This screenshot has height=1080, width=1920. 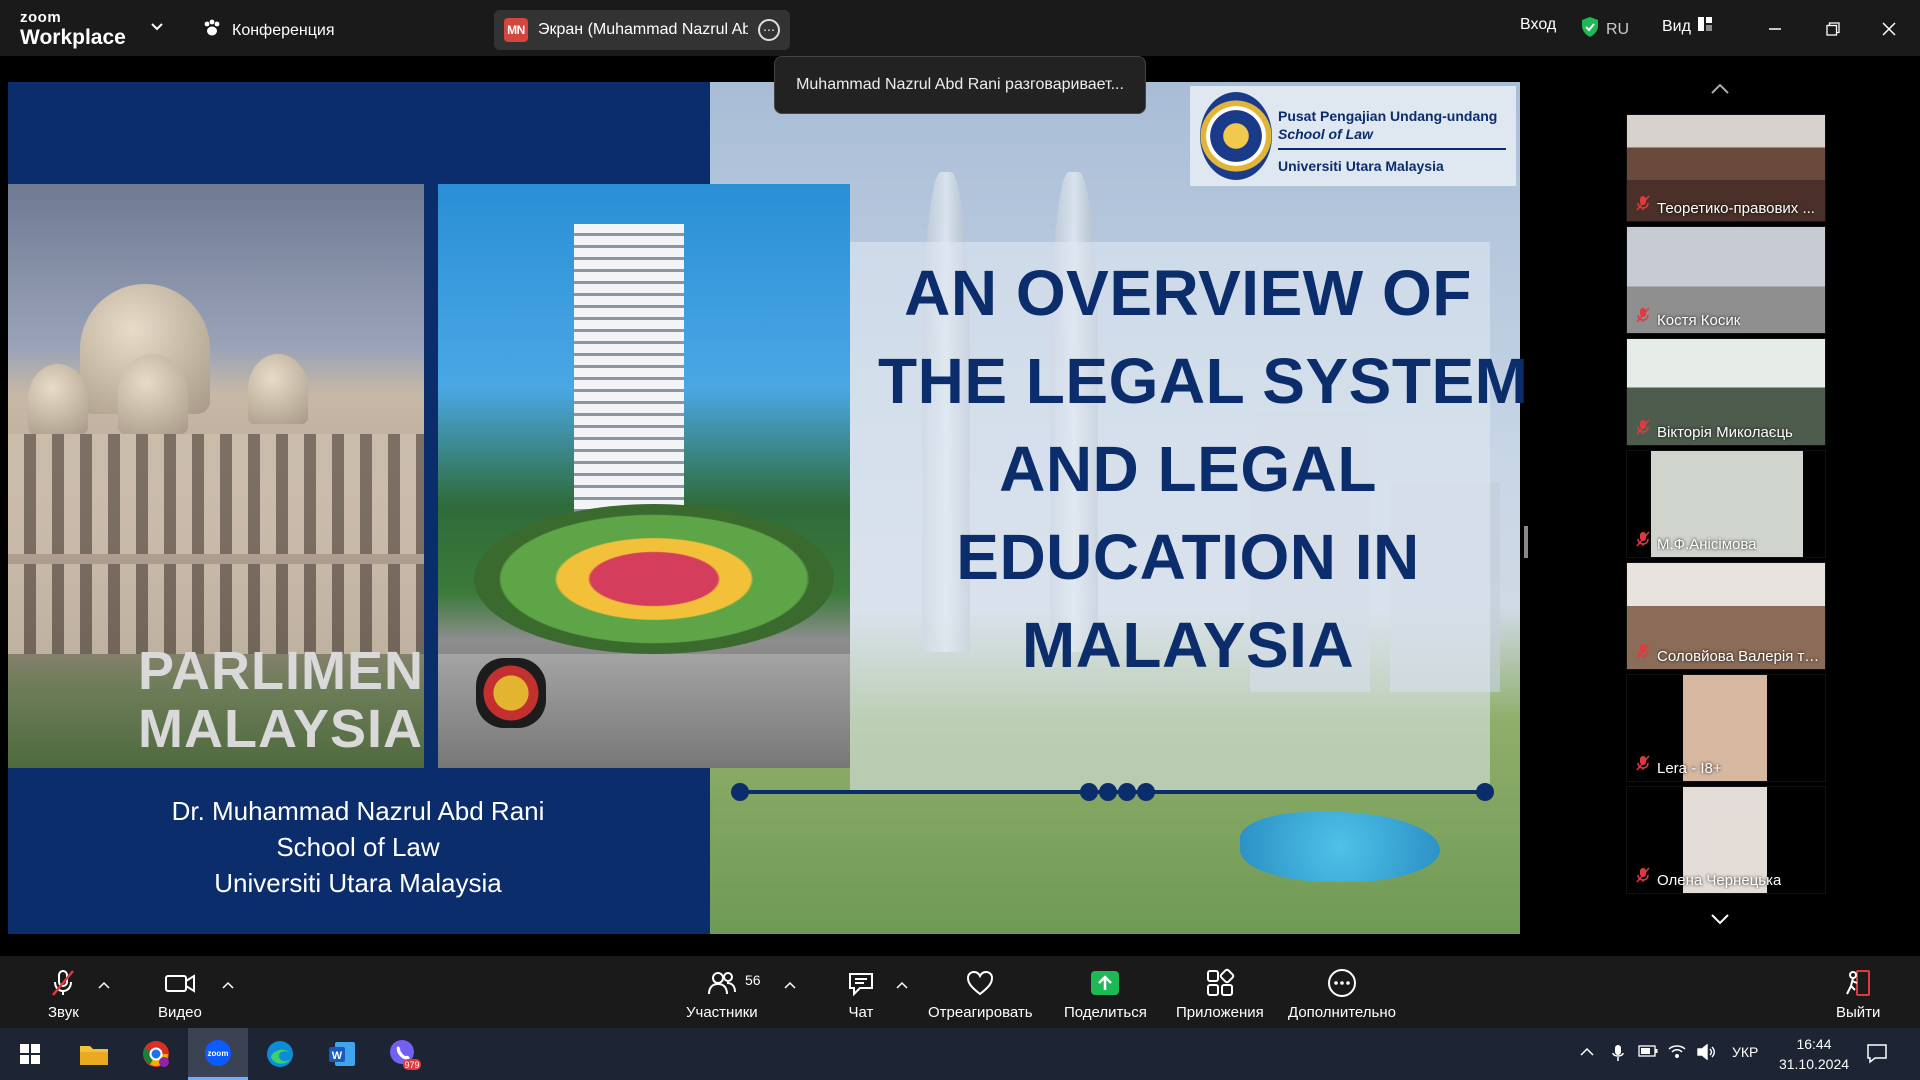 I want to click on audio-button: Звук, so click(x=63, y=994).